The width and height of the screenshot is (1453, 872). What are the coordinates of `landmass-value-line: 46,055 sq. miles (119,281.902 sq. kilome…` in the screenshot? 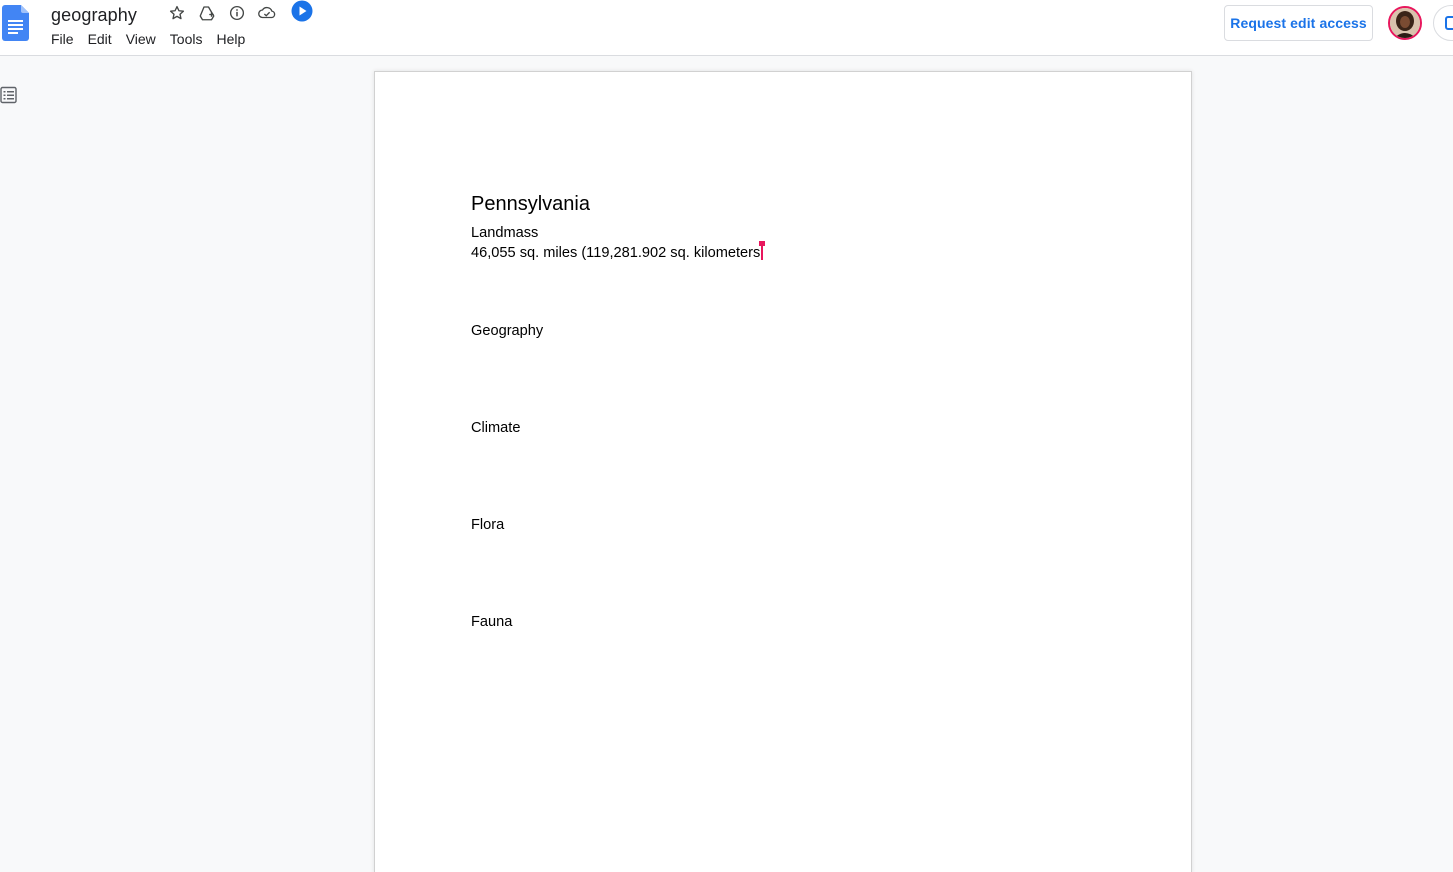 It's located at (783, 252).